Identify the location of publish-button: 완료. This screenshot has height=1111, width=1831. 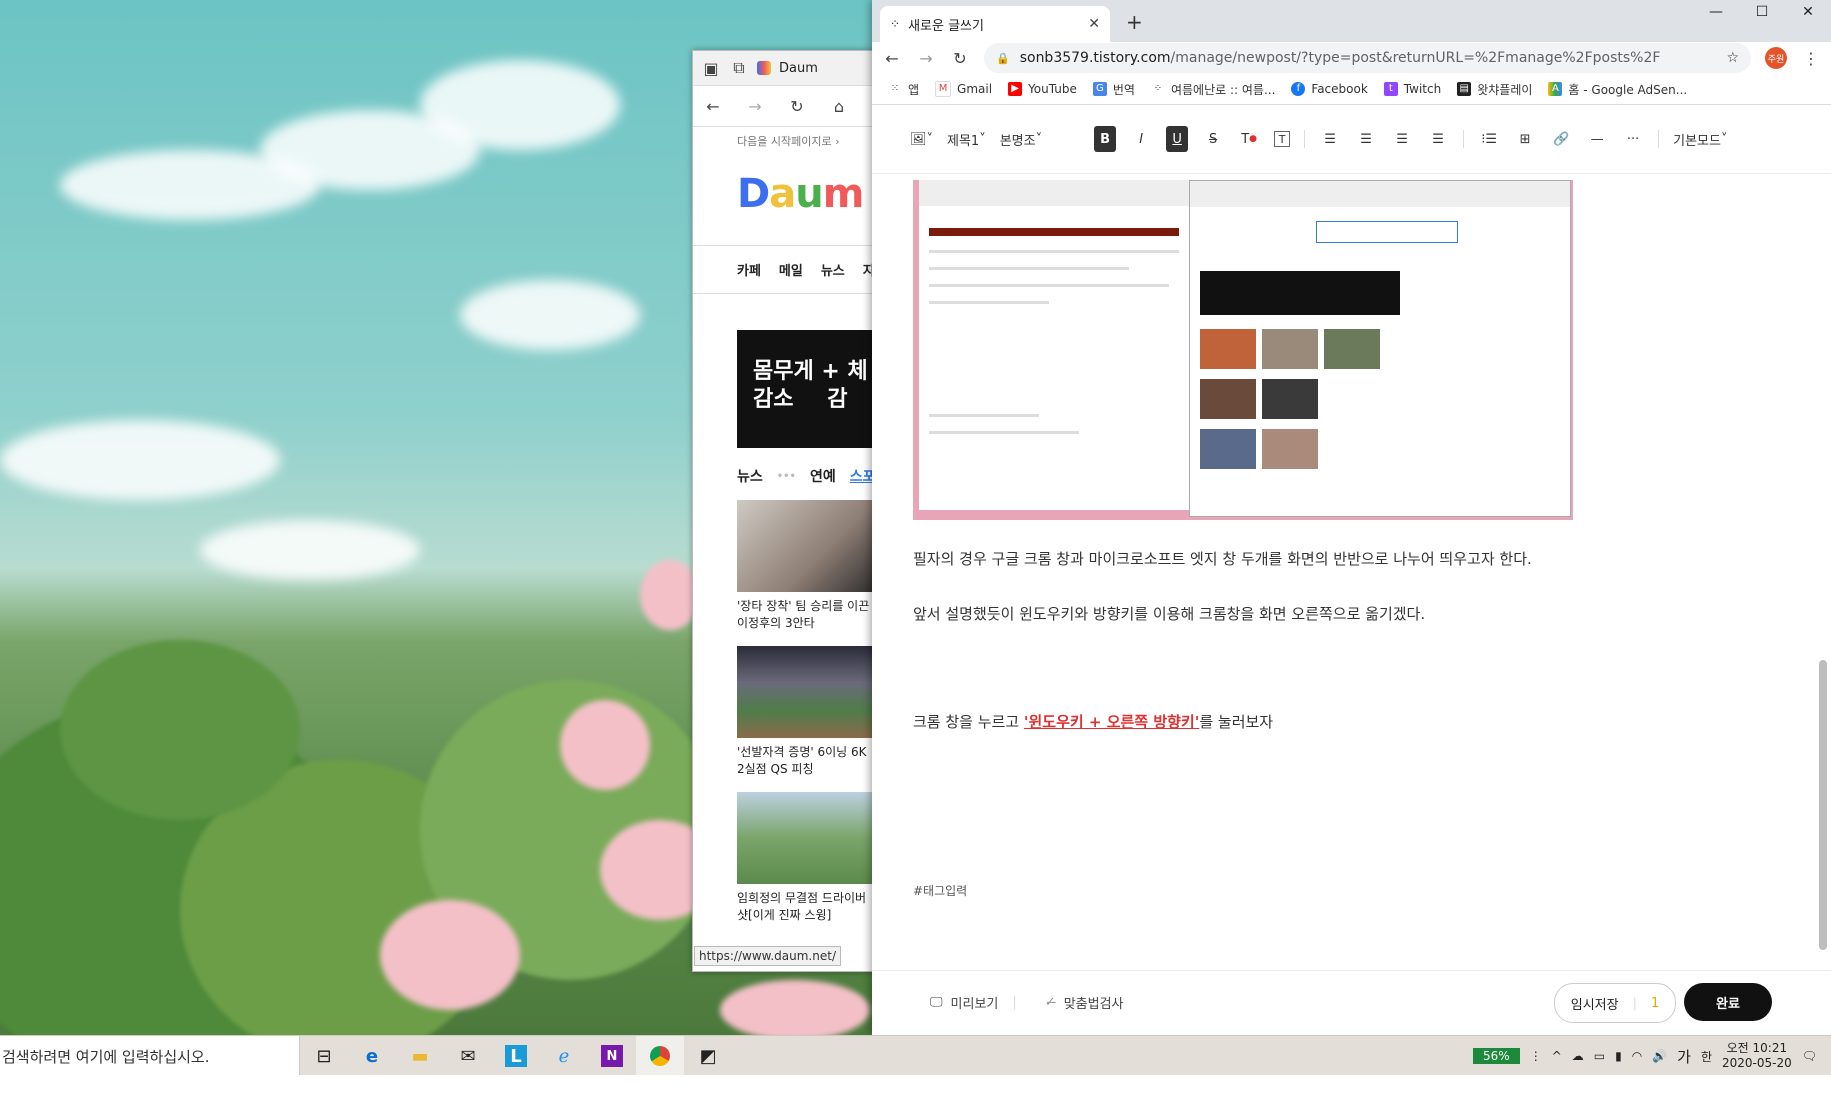
(1728, 1002).